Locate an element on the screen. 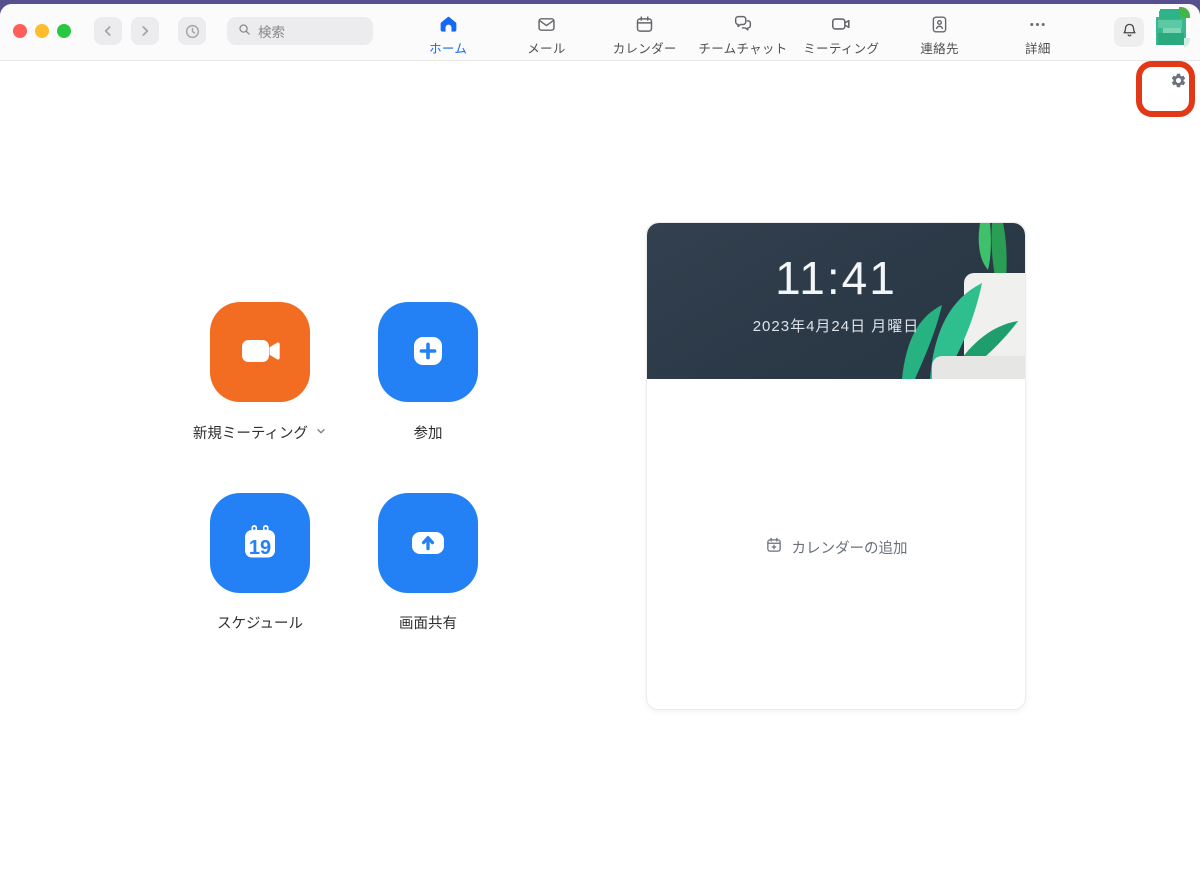 The height and width of the screenshot is (870, 1200). tab-more: 詳細 is located at coordinates (1038, 32).